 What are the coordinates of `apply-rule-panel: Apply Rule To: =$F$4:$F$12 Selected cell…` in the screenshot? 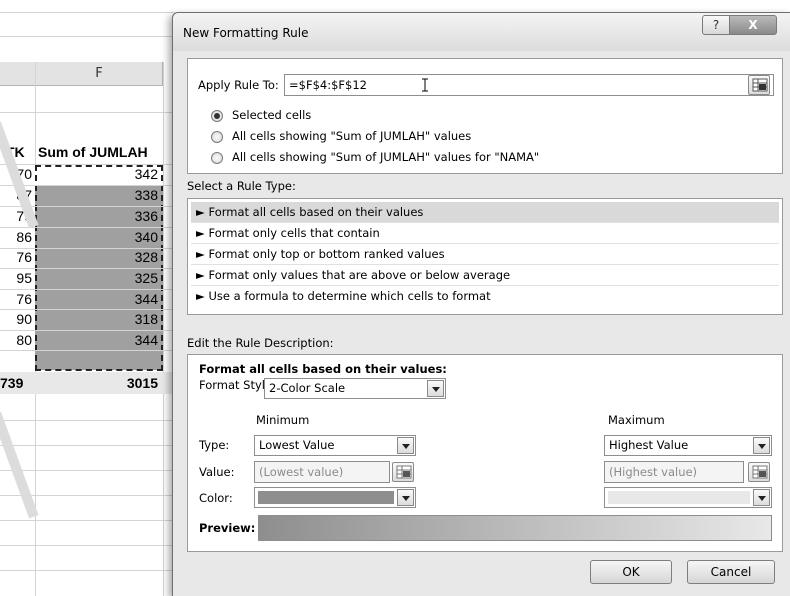 It's located at (485, 116).